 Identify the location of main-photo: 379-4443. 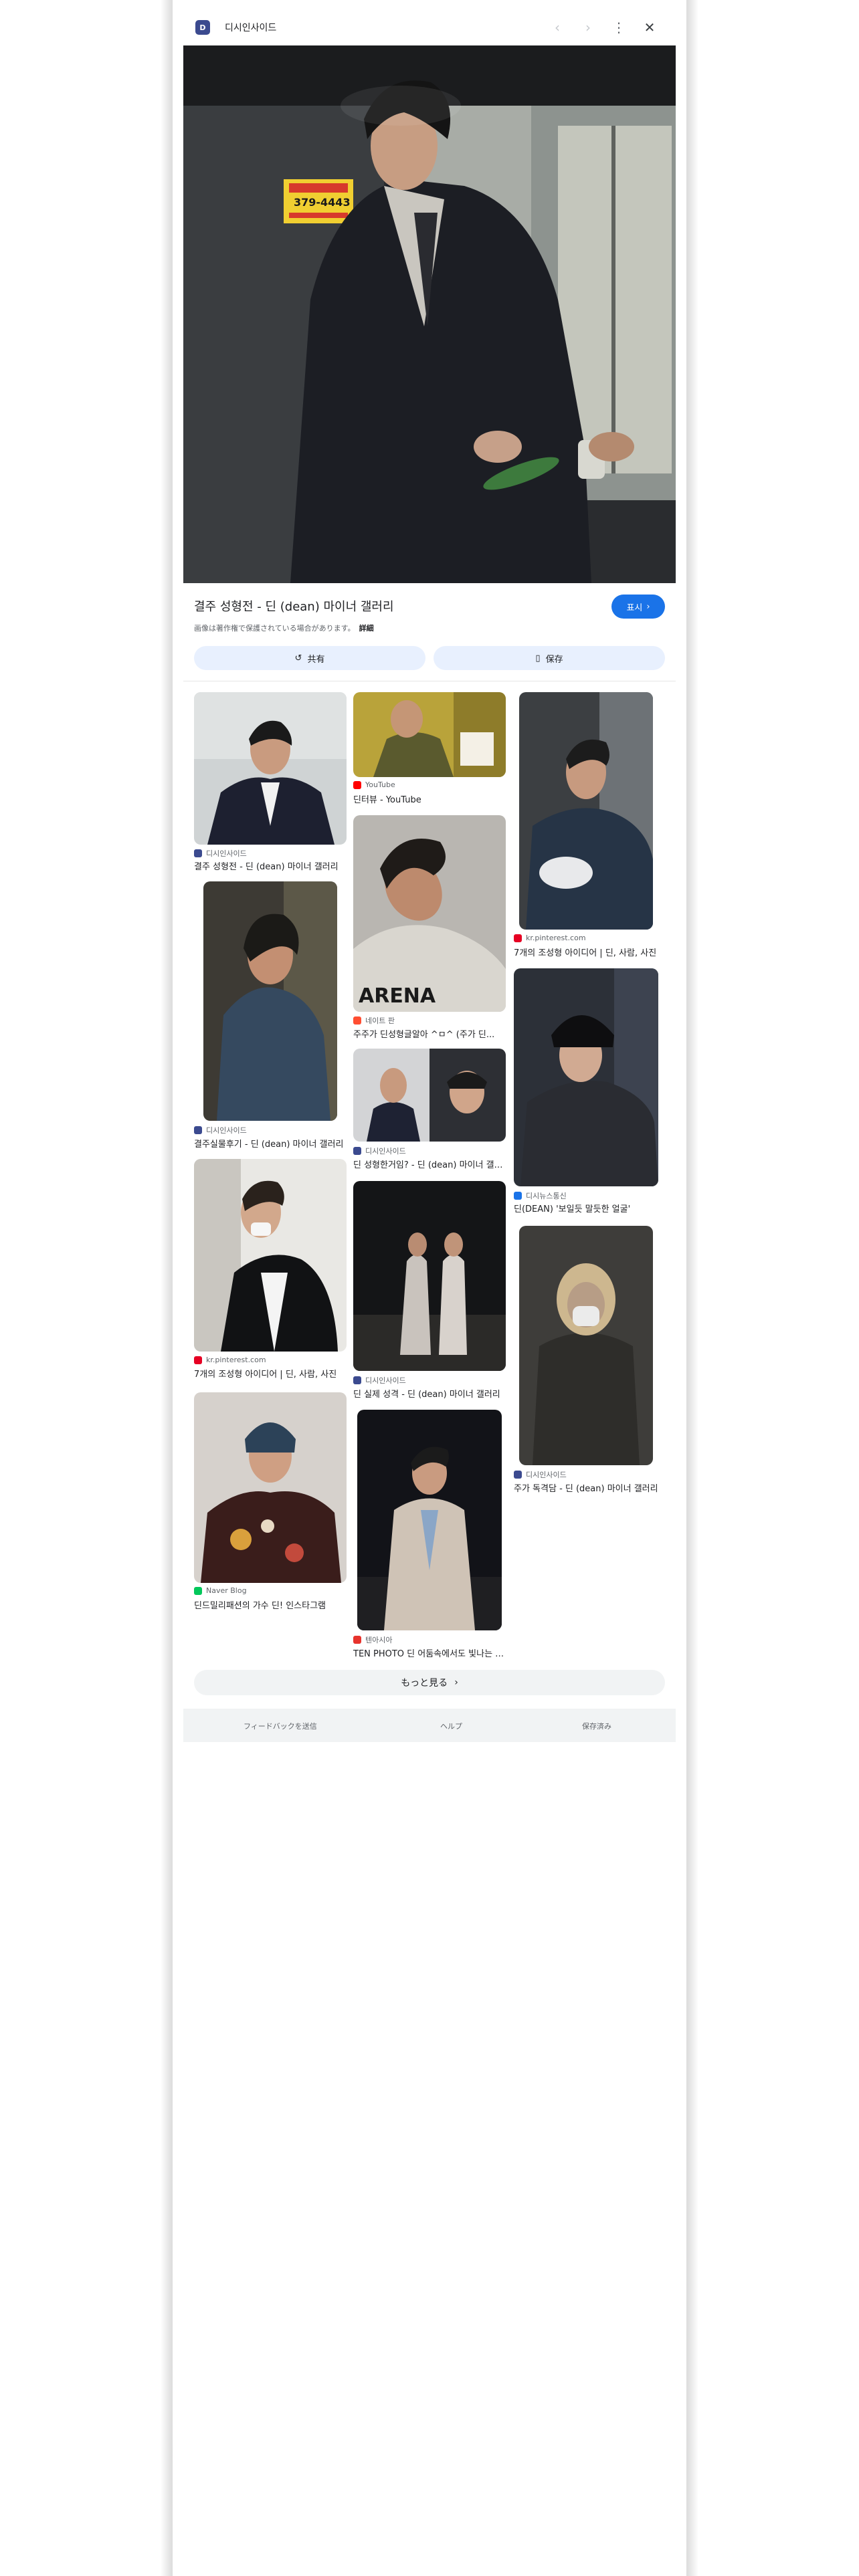
(429, 314).